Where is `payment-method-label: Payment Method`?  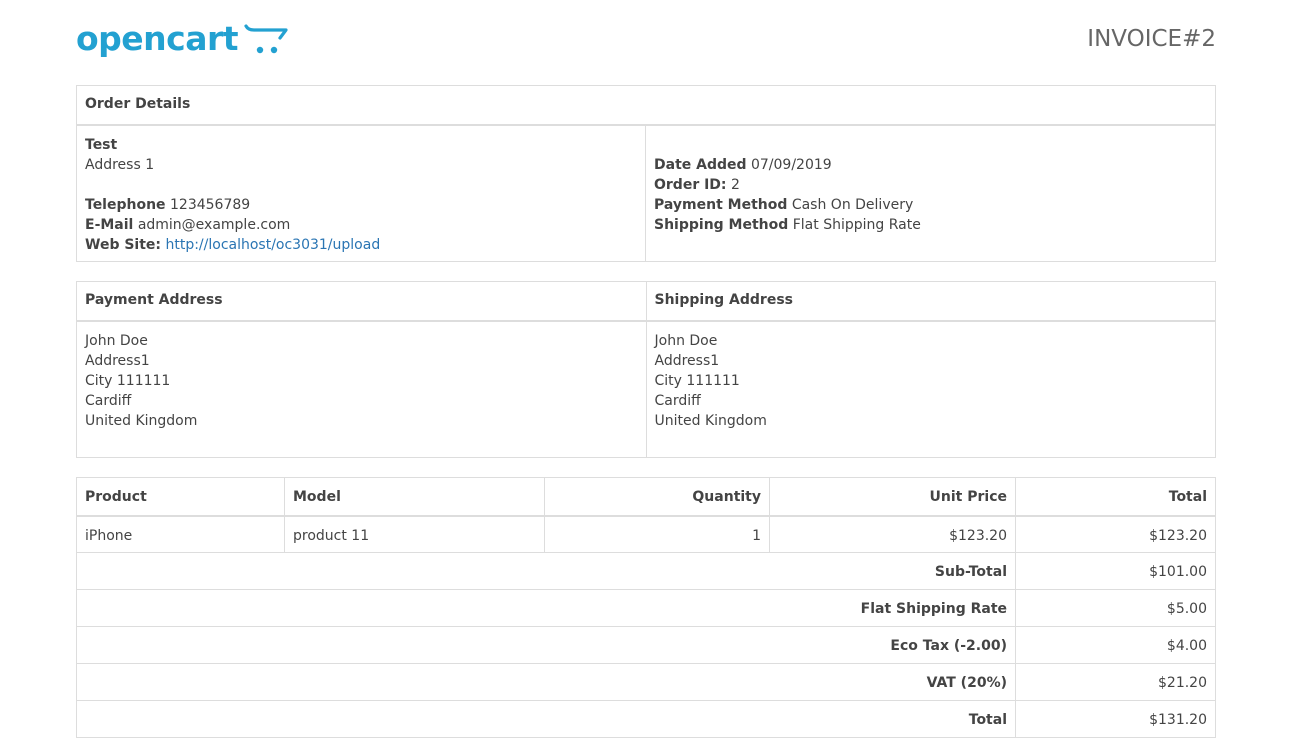 payment-method-label: Payment Method is located at coordinates (721, 204).